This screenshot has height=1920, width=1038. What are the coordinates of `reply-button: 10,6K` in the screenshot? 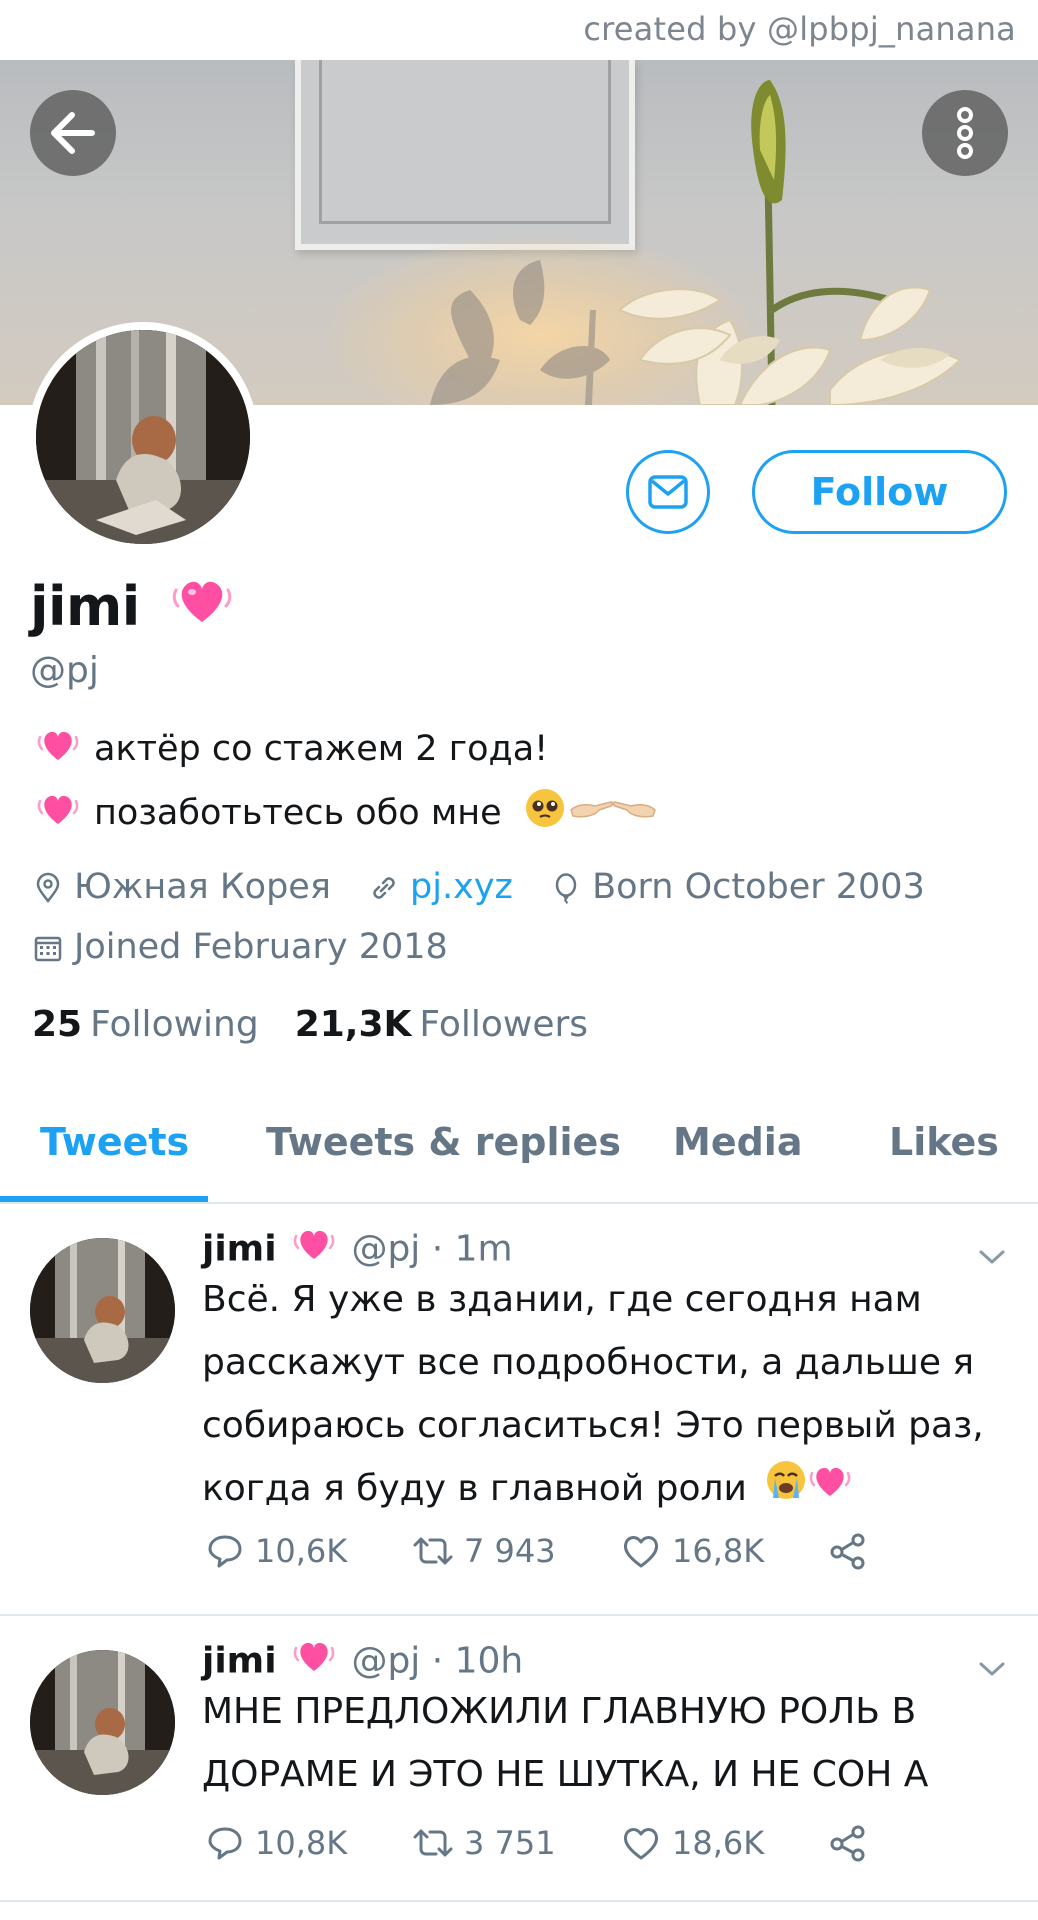 It's located at (276, 1550).